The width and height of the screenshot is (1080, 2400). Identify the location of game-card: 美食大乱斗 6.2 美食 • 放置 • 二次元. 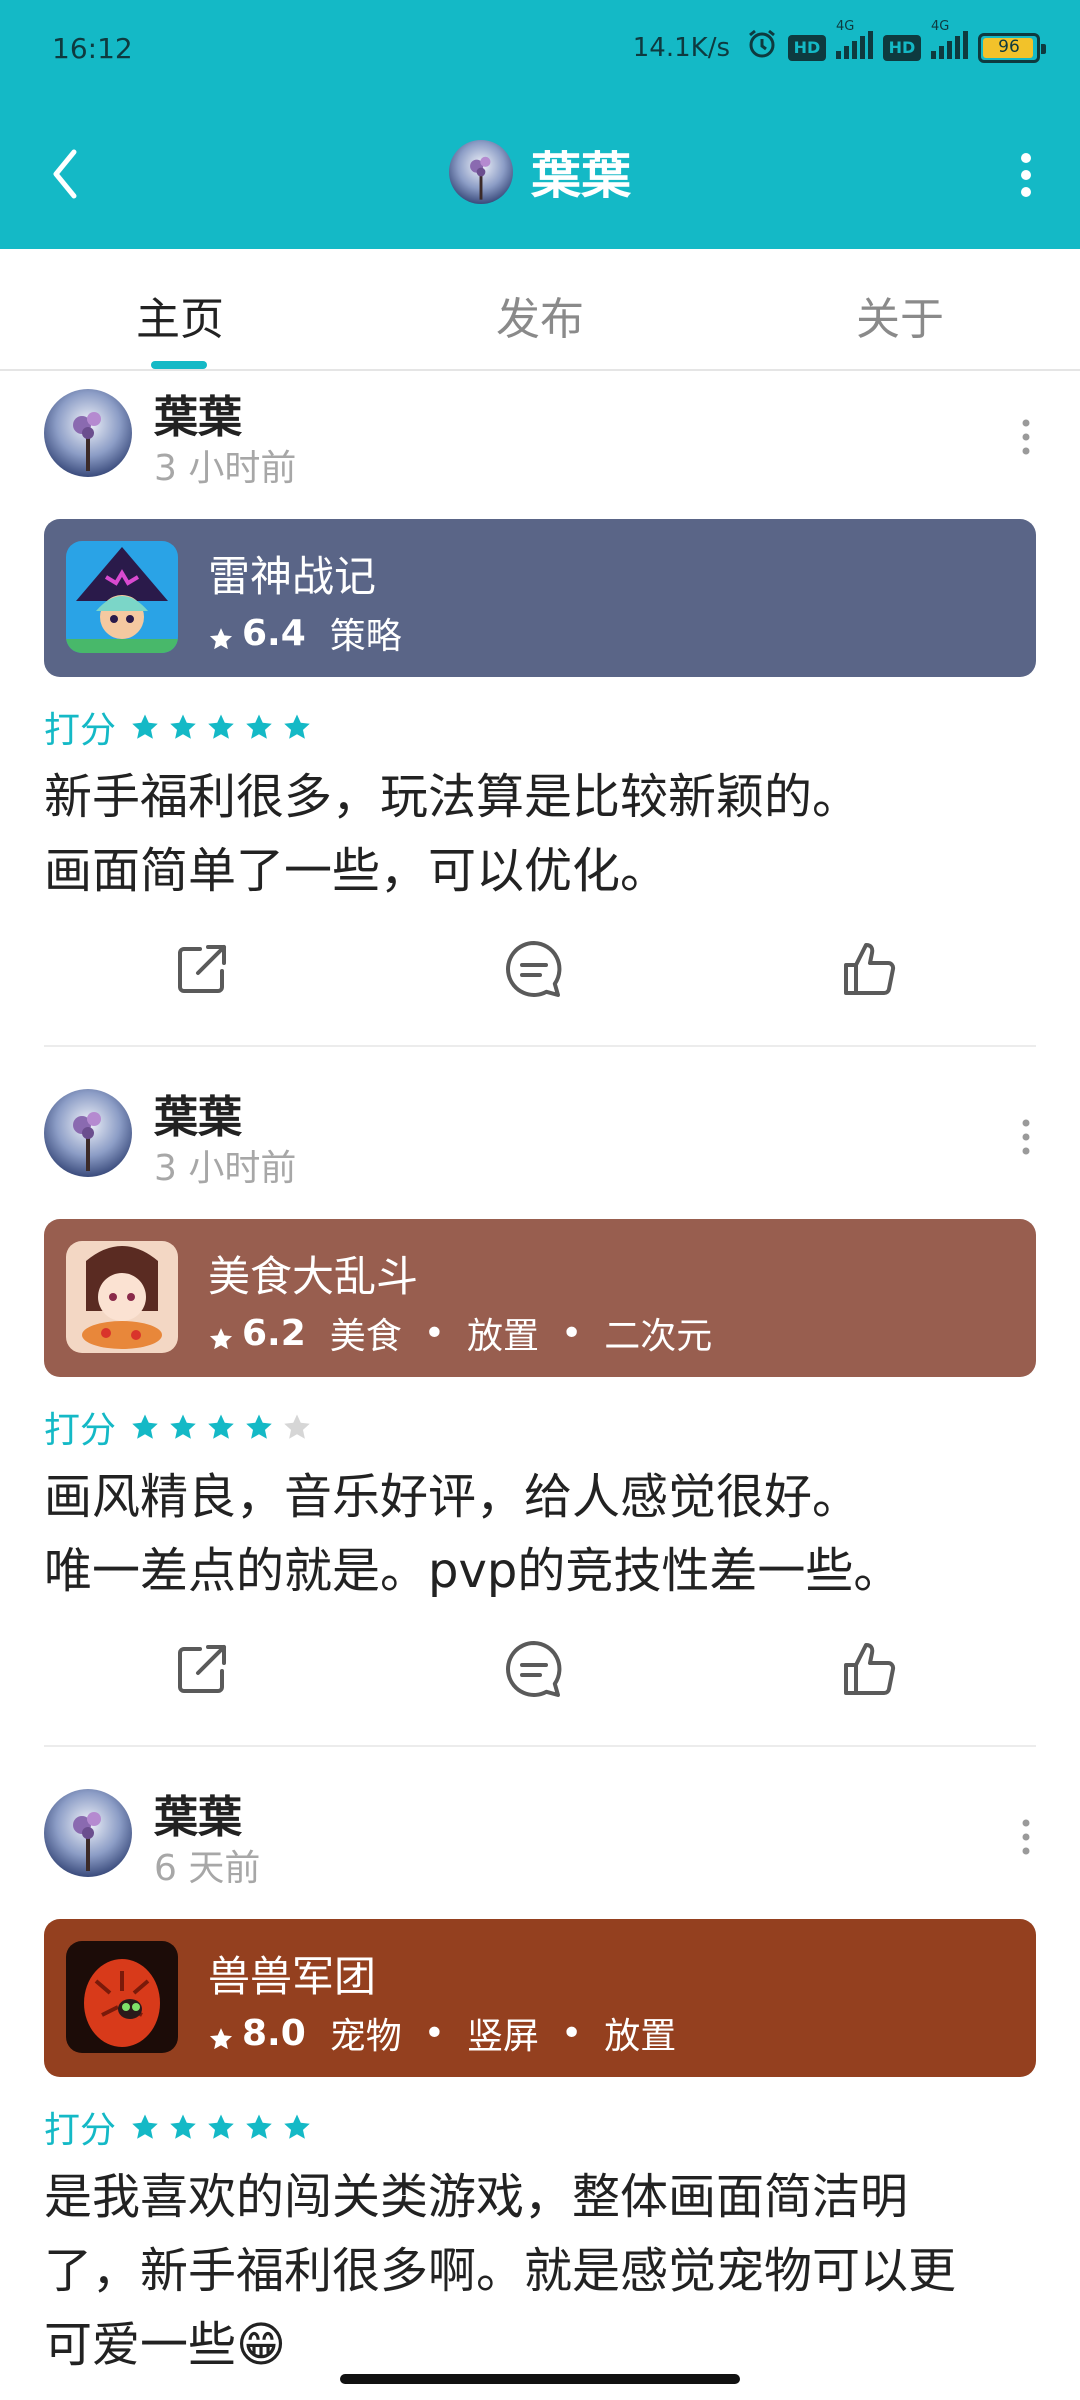
(540, 1298).